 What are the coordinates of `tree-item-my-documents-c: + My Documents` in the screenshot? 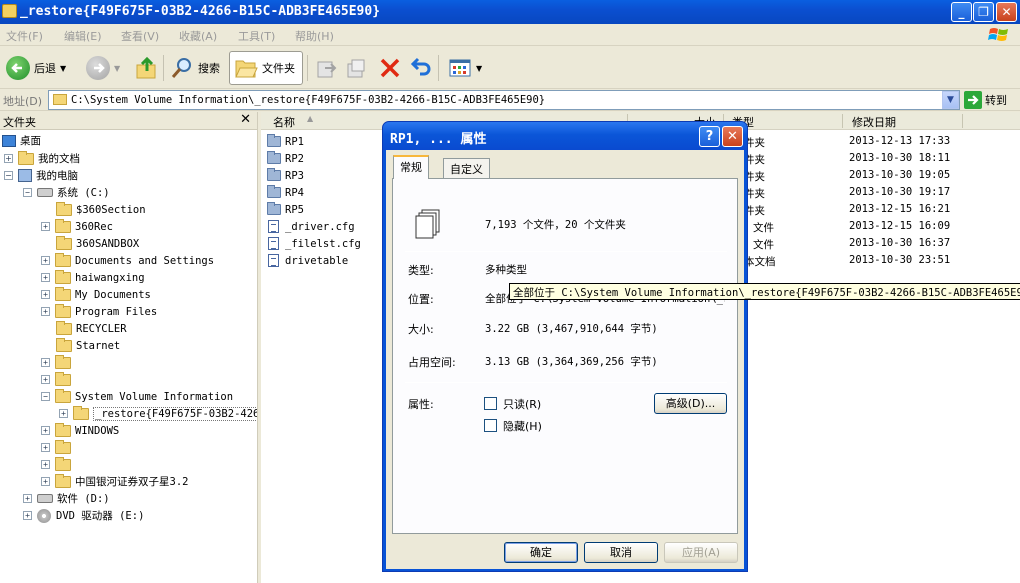 It's located at (96, 294).